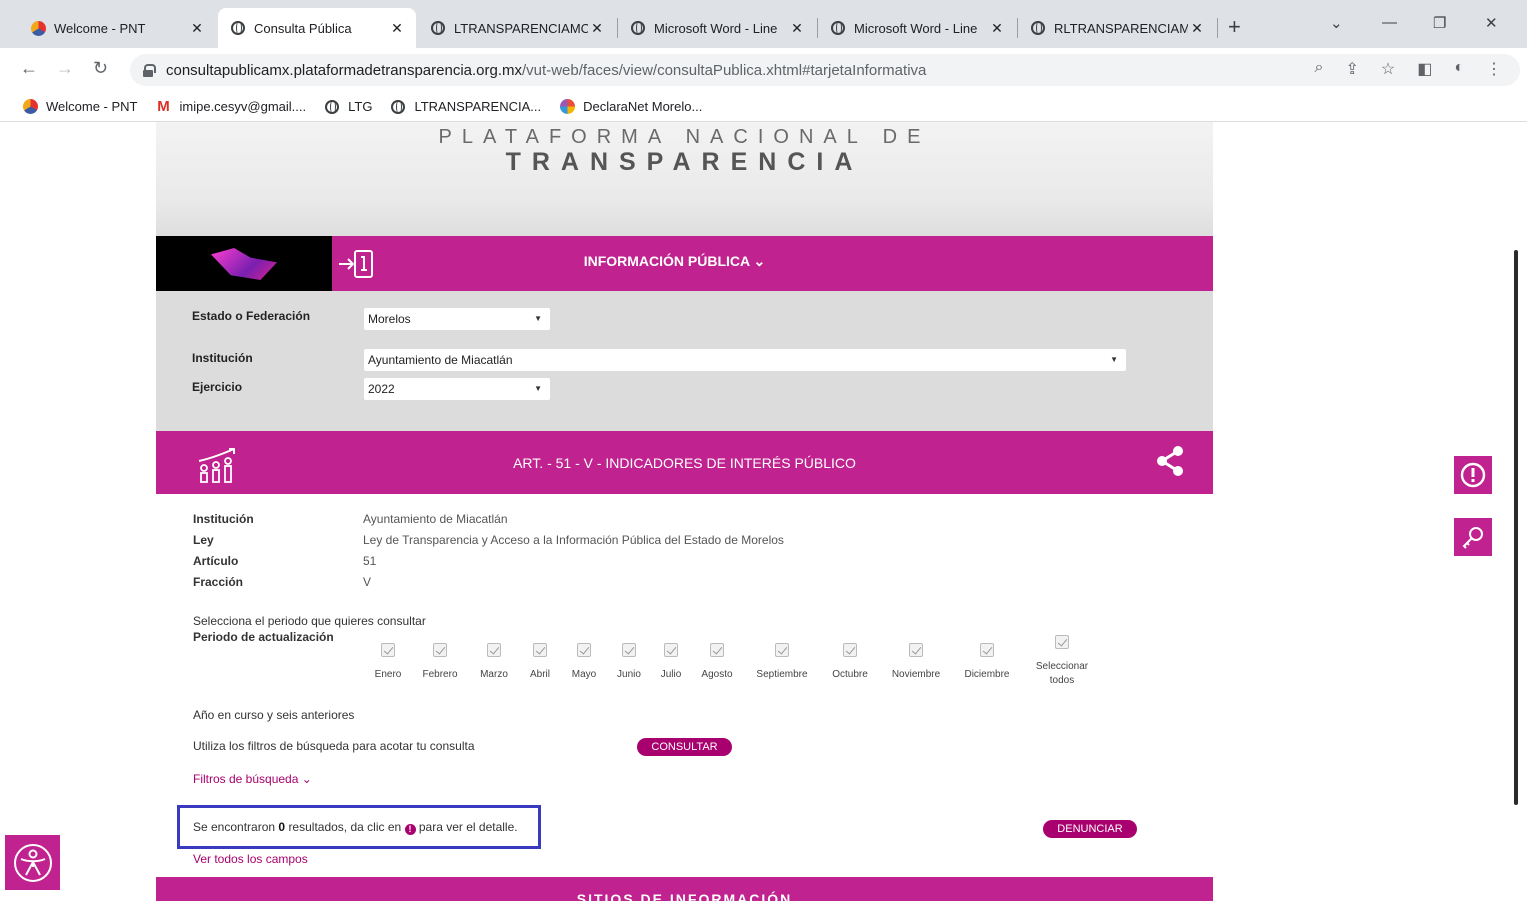 The width and height of the screenshot is (1527, 901). Describe the element at coordinates (1389, 22) in the screenshot. I see `minimize-icon: —` at that location.